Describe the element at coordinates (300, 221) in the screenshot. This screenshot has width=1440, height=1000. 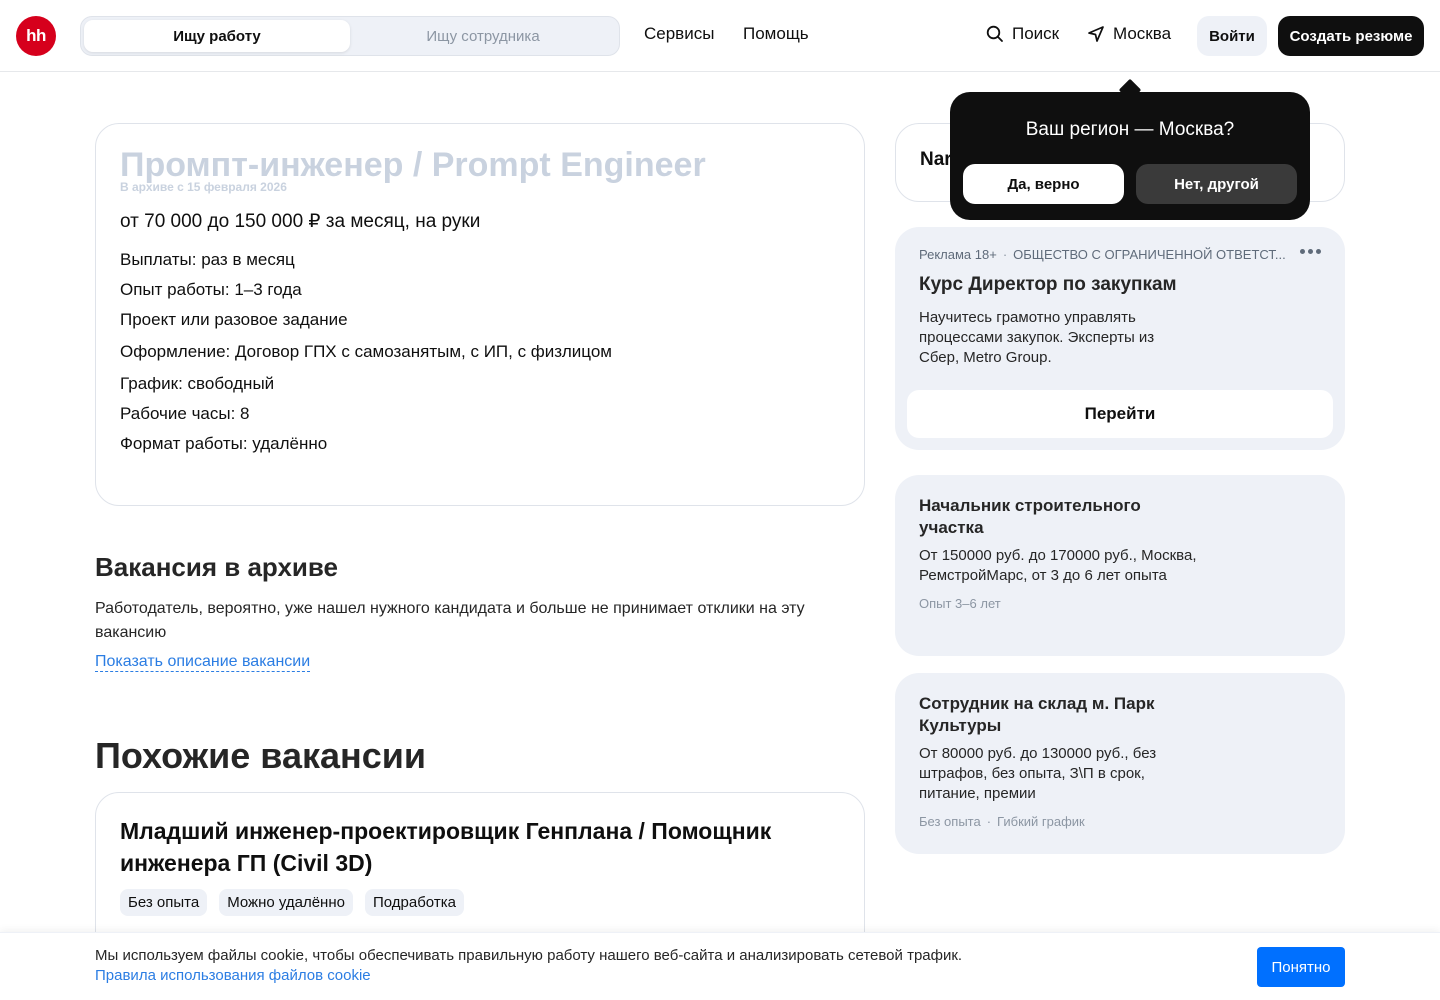
I see `vacancy-salary: от 70 000 до 150 000 ₽ за месяц, на руки` at that location.